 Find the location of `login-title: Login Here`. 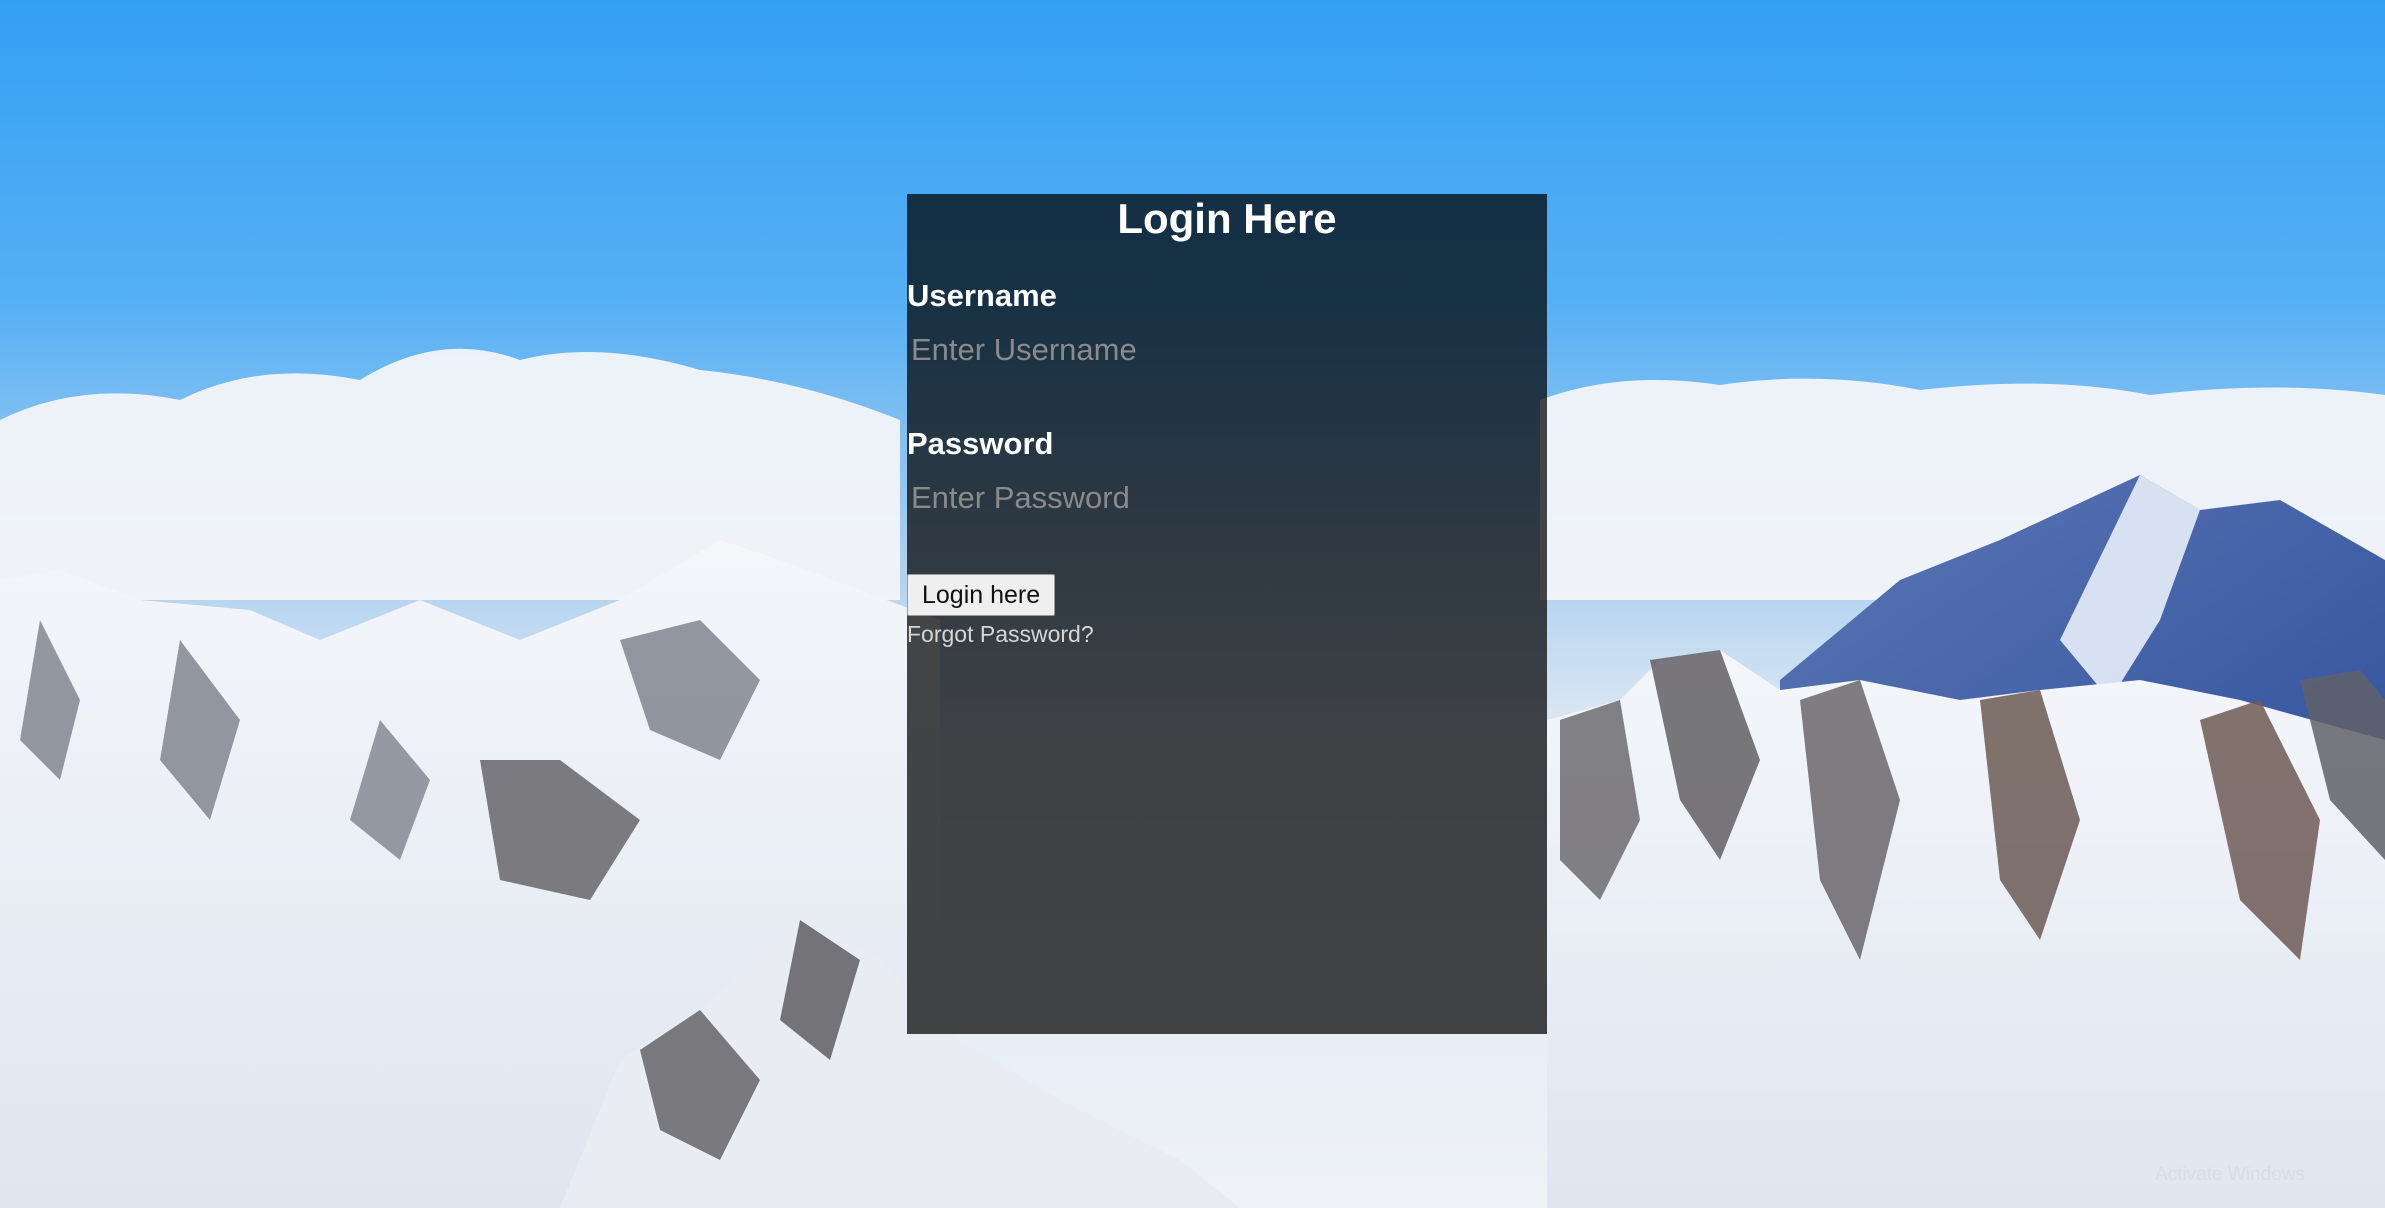

login-title: Login Here is located at coordinates (1227, 218).